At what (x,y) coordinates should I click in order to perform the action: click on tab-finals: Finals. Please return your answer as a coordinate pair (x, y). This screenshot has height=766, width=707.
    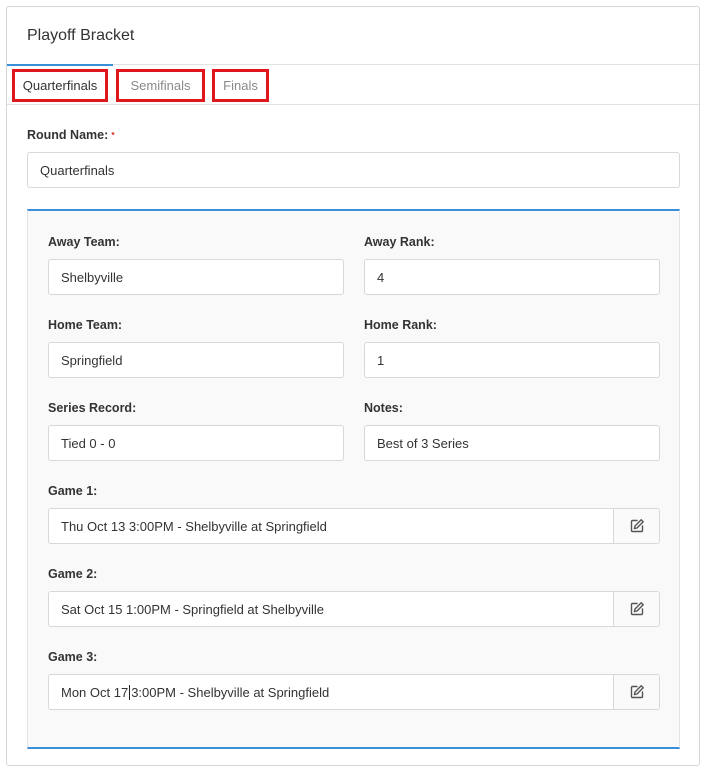
    Looking at the image, I should click on (240, 85).